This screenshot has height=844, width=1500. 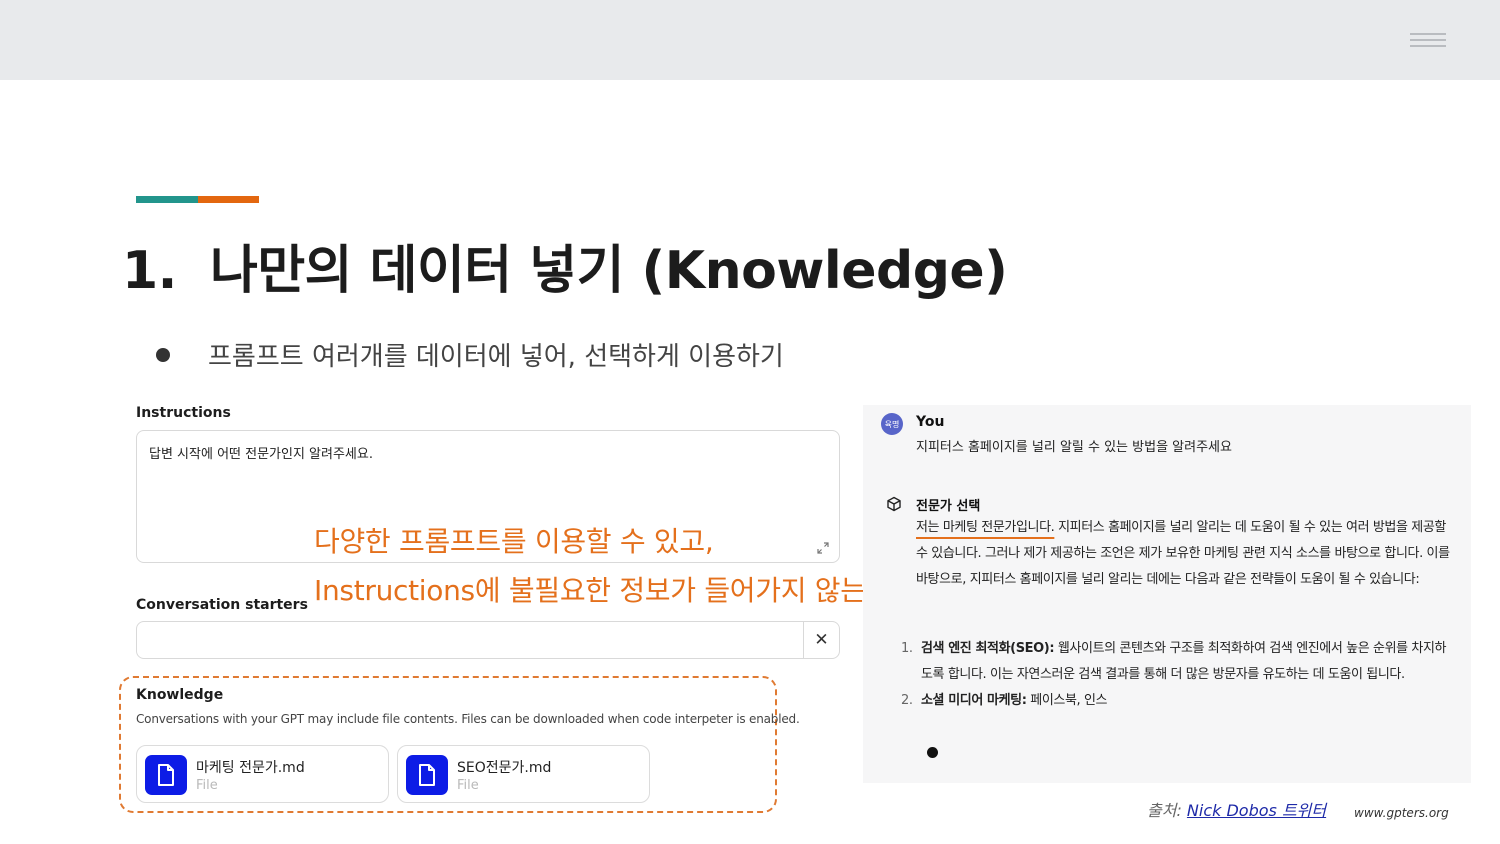 What do you see at coordinates (1067, 700) in the screenshot?
I see `list-item-text: 페이스북, 인스` at bounding box center [1067, 700].